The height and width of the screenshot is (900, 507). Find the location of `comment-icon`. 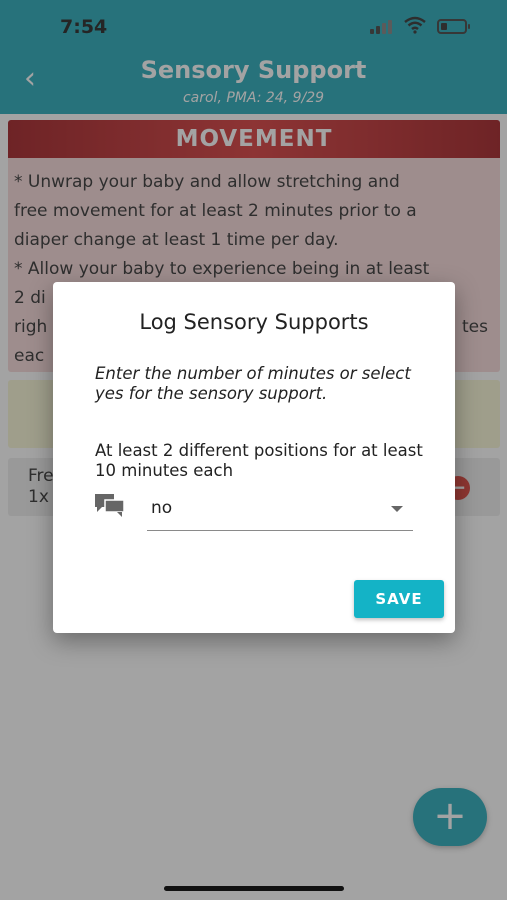

comment-icon is located at coordinates (110, 505).